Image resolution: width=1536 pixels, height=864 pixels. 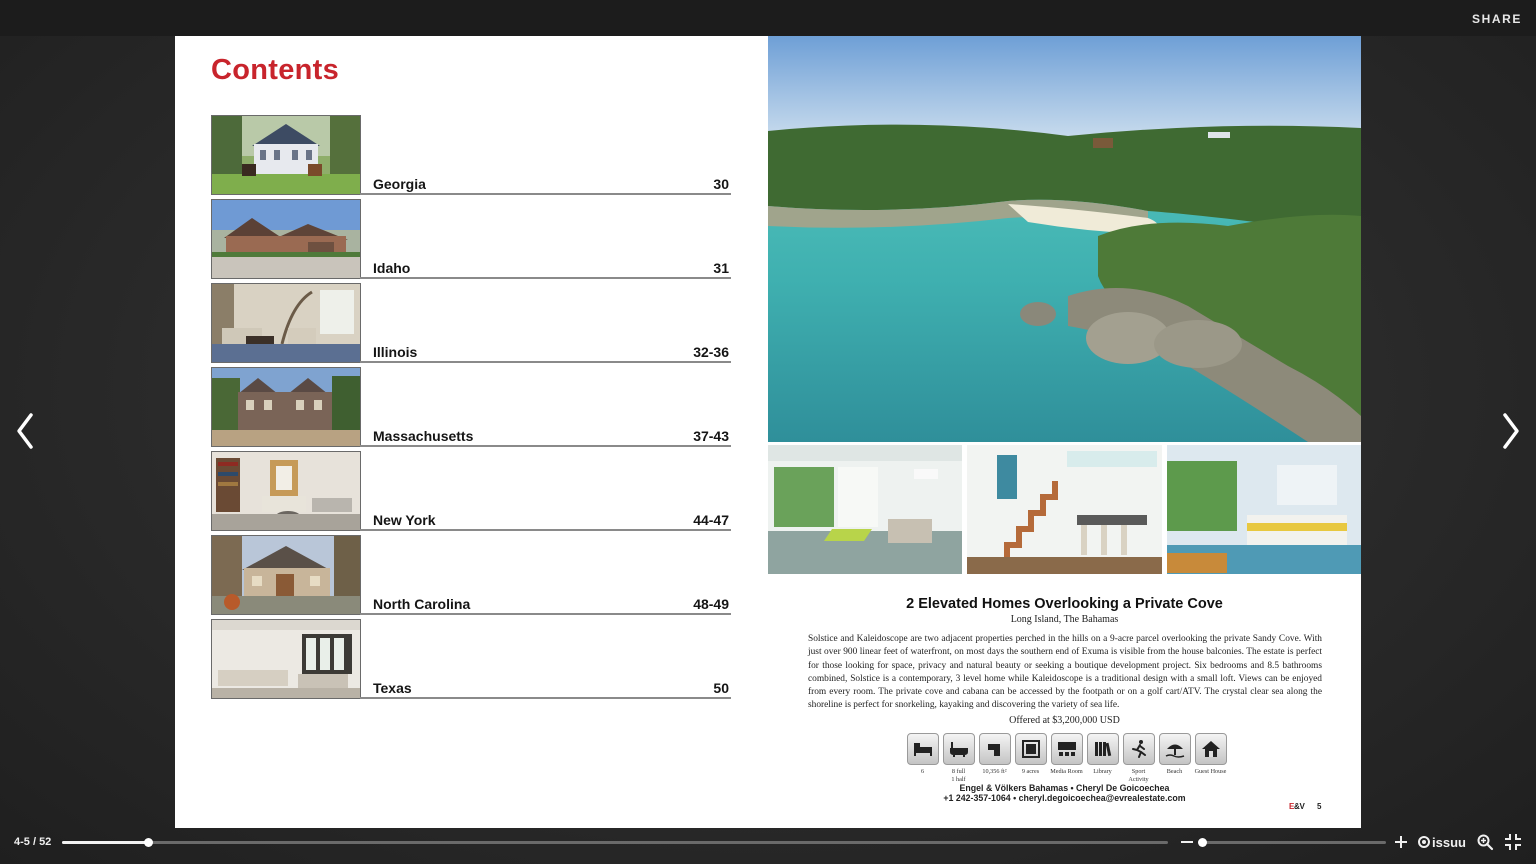 I want to click on zoom-in-button, so click(x=1401, y=842).